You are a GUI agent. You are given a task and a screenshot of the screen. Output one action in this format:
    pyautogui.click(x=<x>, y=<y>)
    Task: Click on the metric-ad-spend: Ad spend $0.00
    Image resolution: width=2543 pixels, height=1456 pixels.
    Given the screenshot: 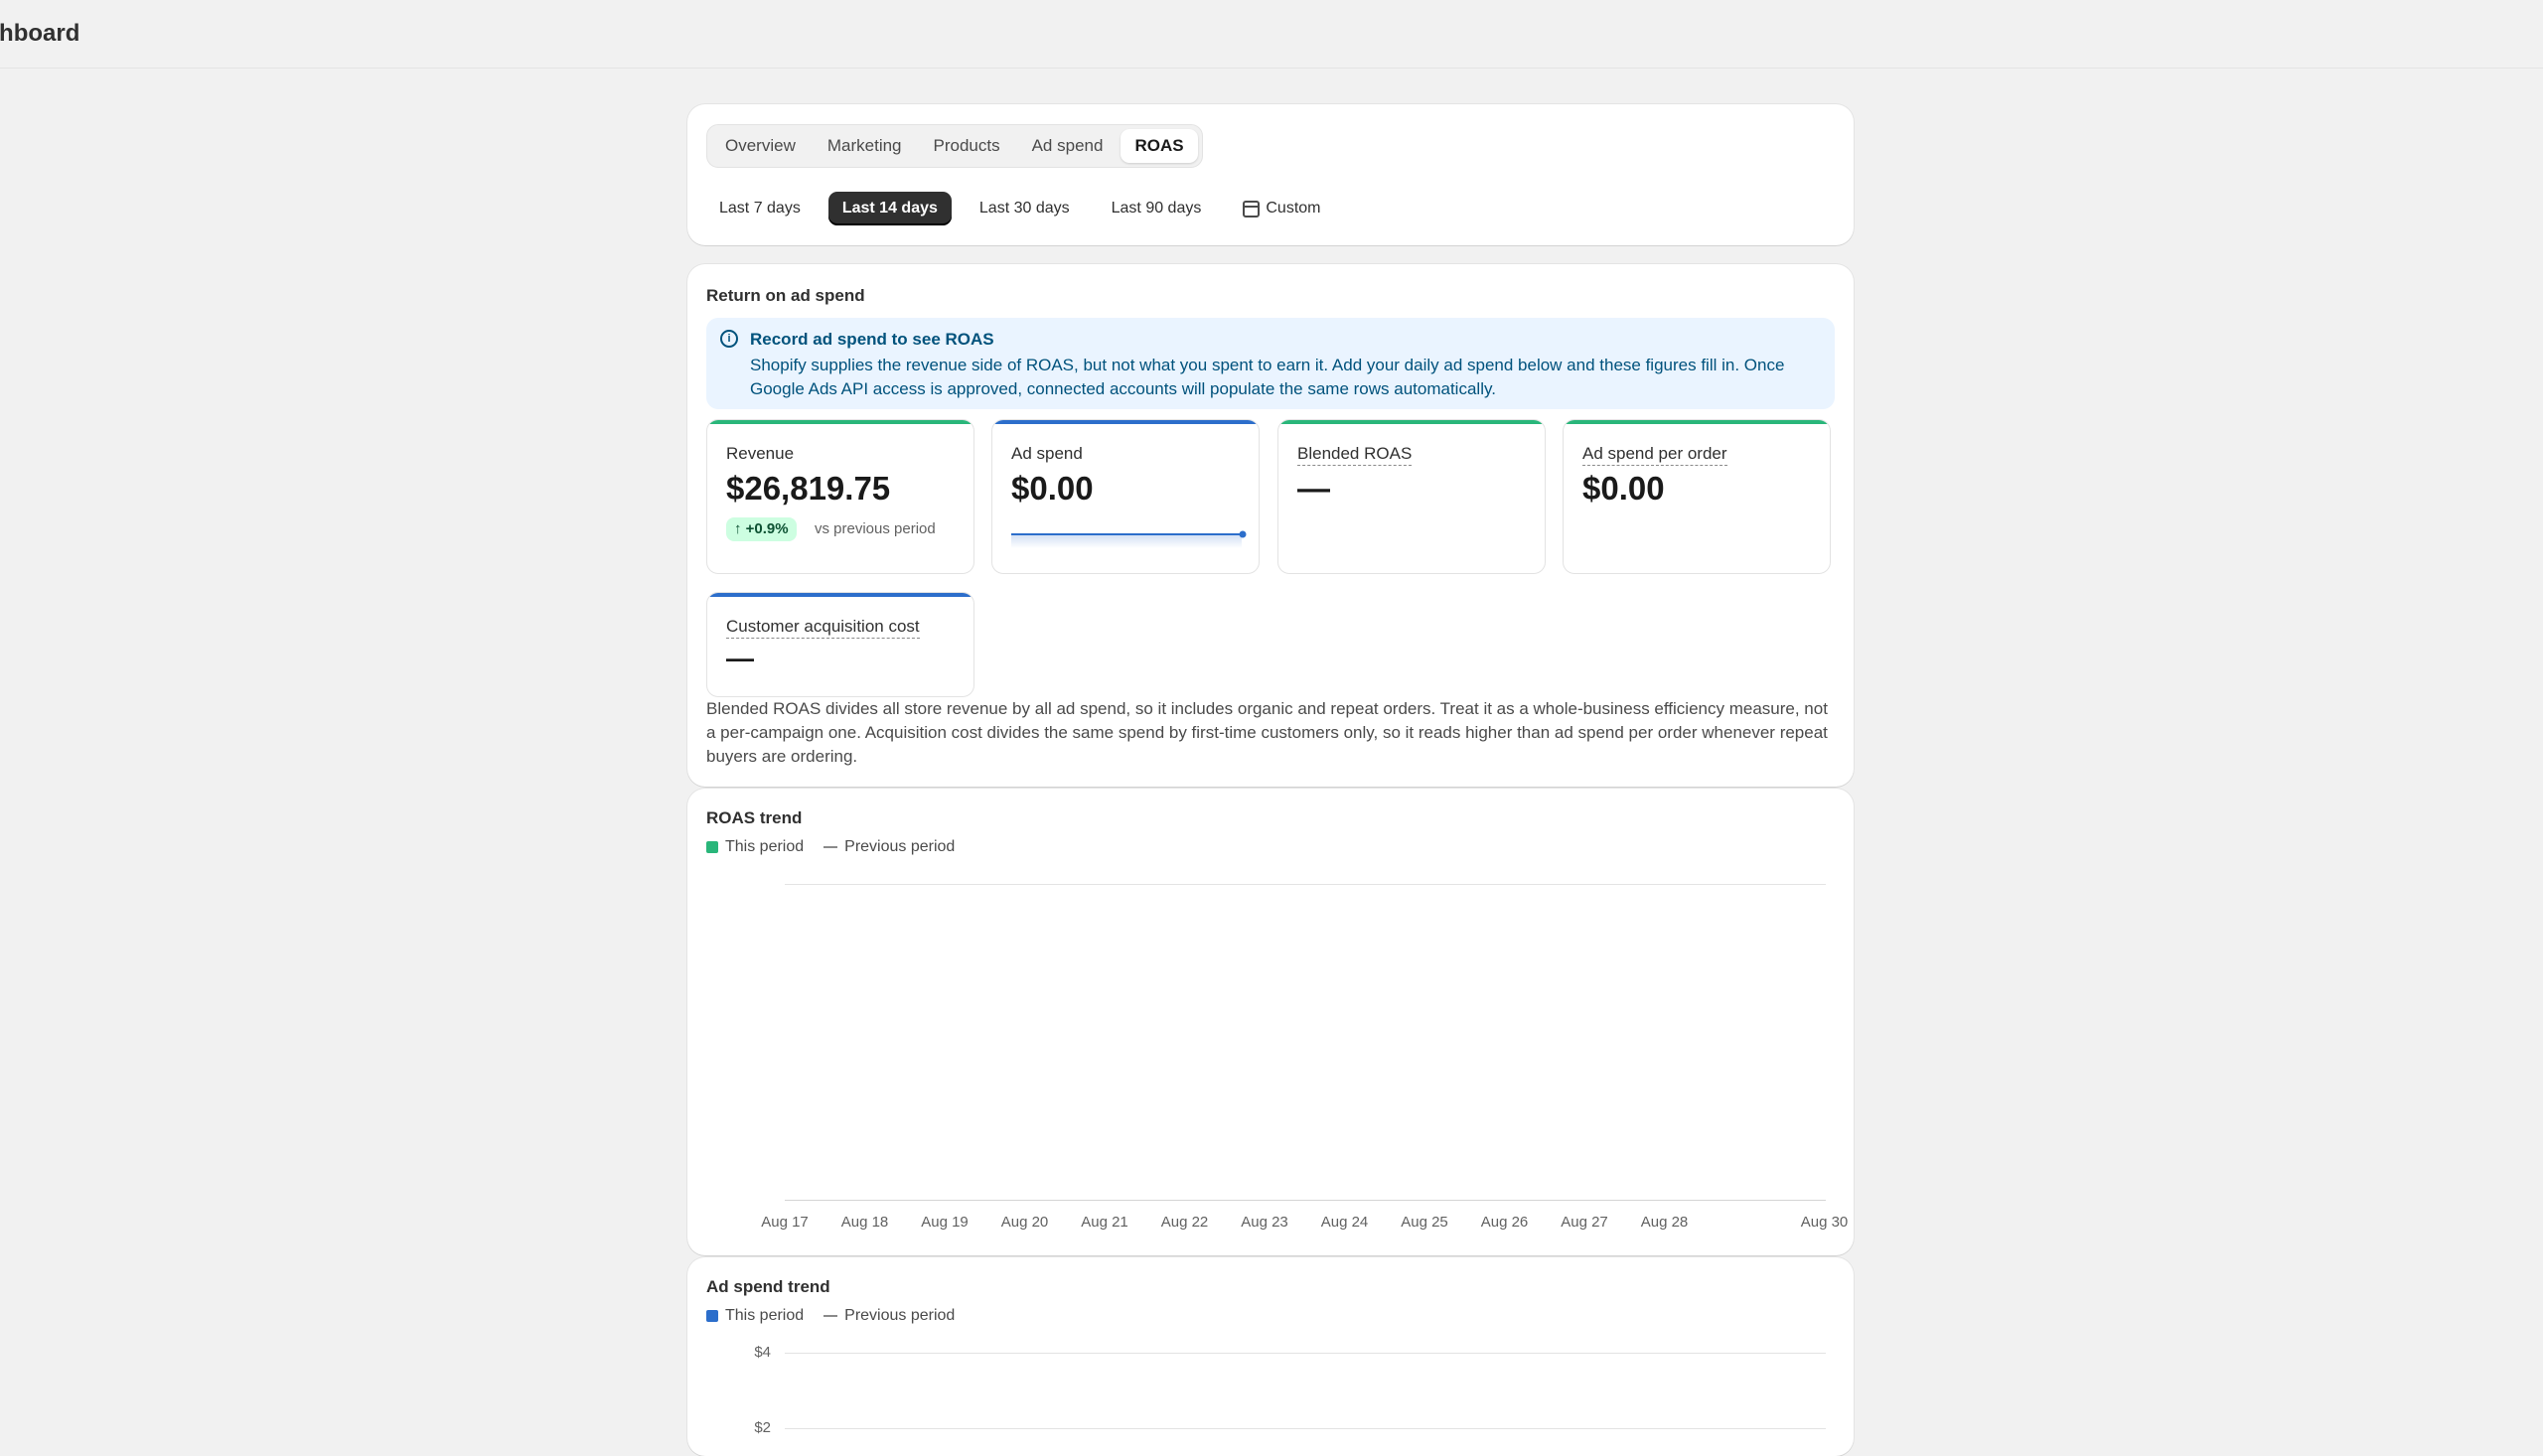 What is the action you would take?
    pyautogui.click(x=1125, y=496)
    